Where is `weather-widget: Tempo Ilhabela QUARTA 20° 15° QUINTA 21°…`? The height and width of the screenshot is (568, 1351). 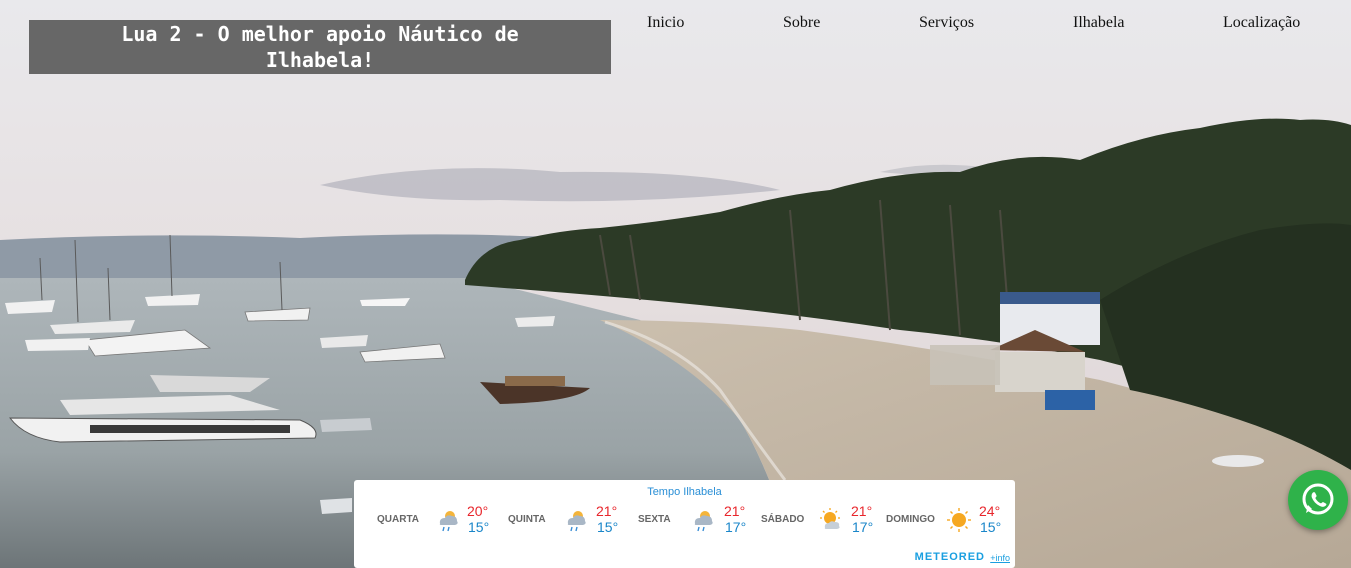
weather-widget: Tempo Ilhabela QUARTA 20° 15° QUINTA 21°… is located at coordinates (684, 524).